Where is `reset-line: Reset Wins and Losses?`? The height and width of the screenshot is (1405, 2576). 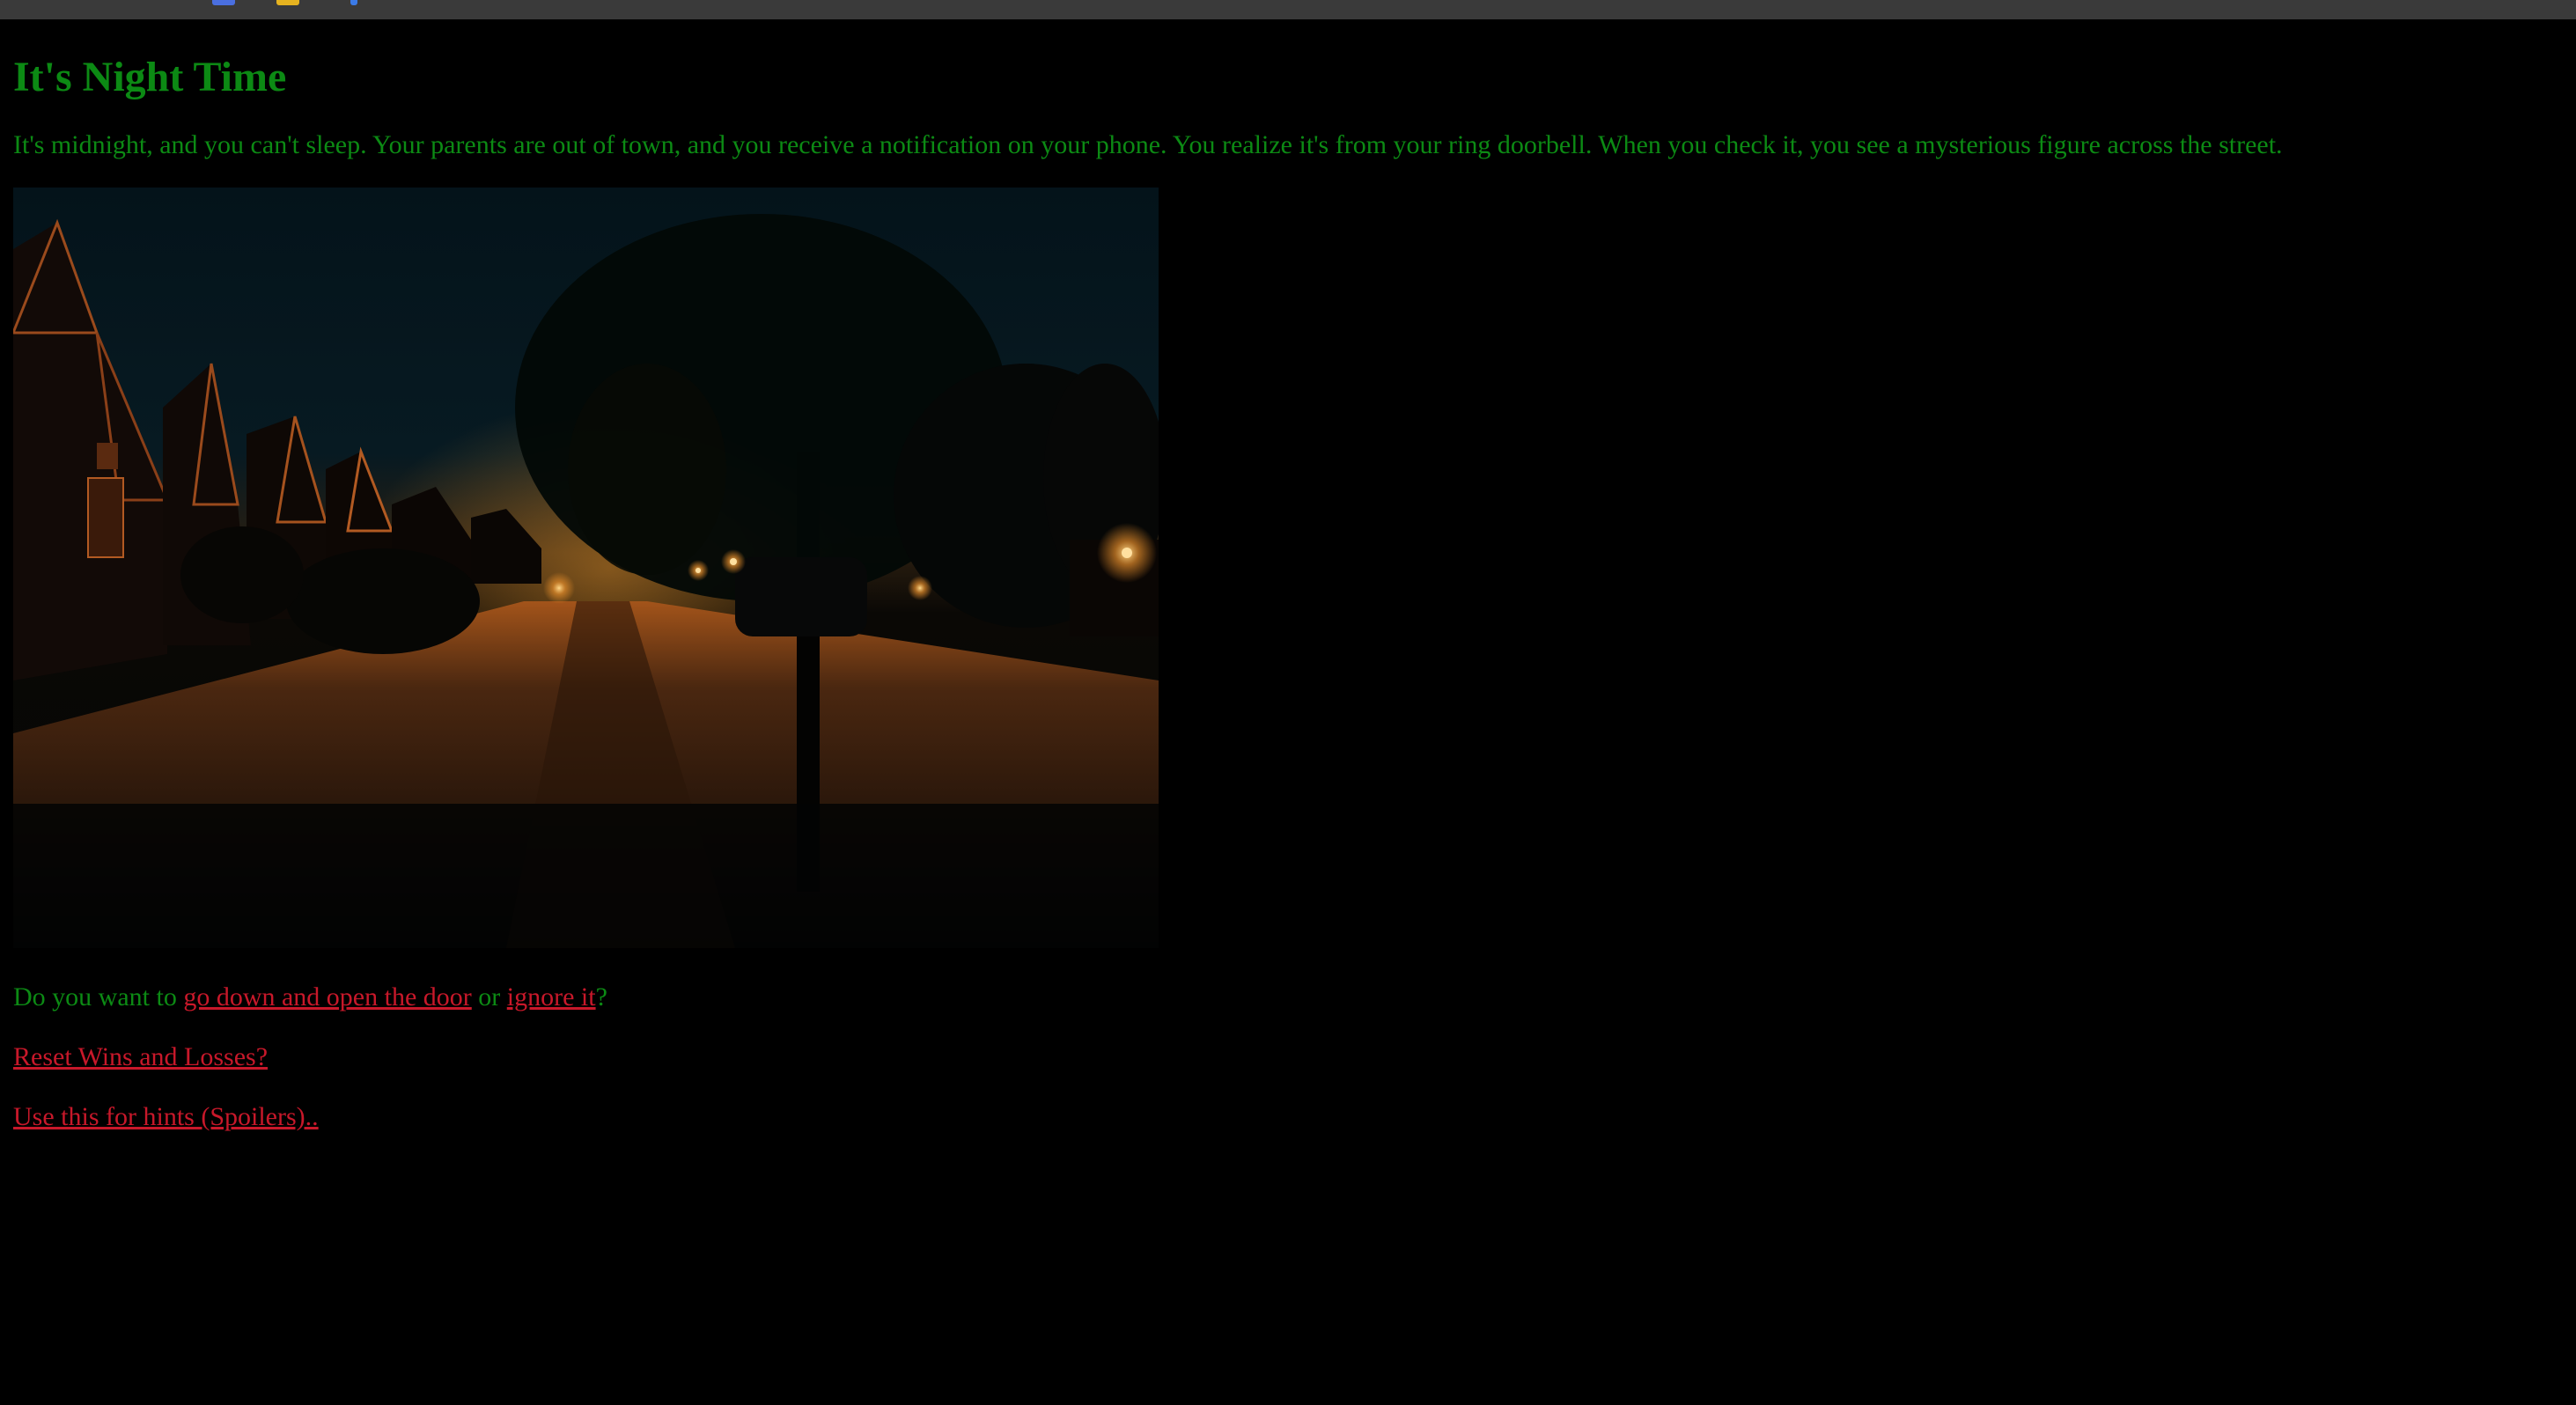 reset-line: Reset Wins and Losses? is located at coordinates (1281, 1057).